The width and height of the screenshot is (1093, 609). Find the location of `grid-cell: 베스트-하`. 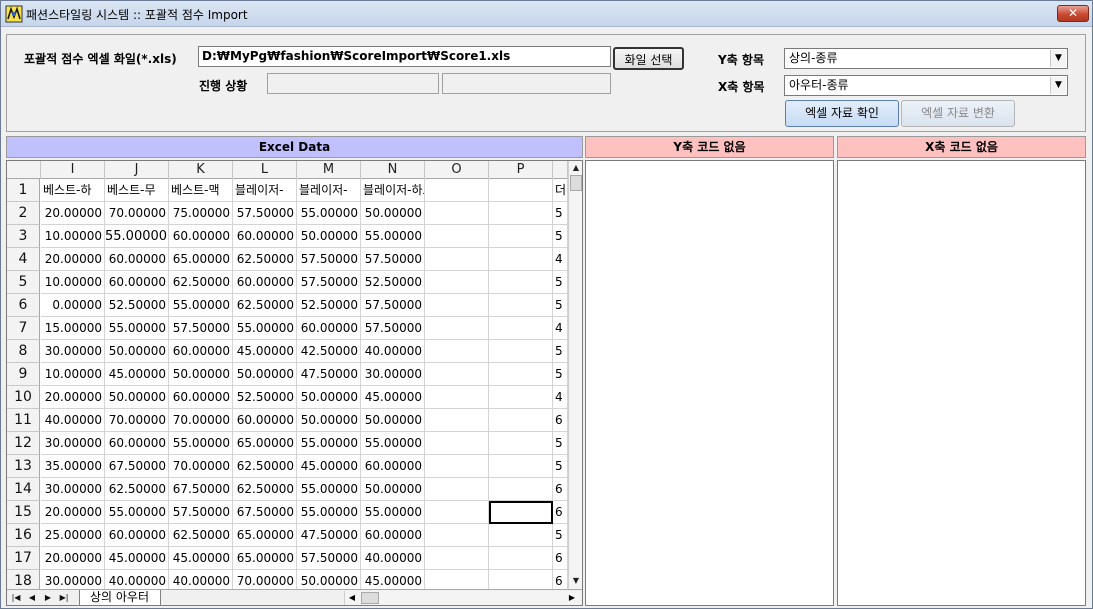

grid-cell: 베스트-하 is located at coordinates (73, 190).